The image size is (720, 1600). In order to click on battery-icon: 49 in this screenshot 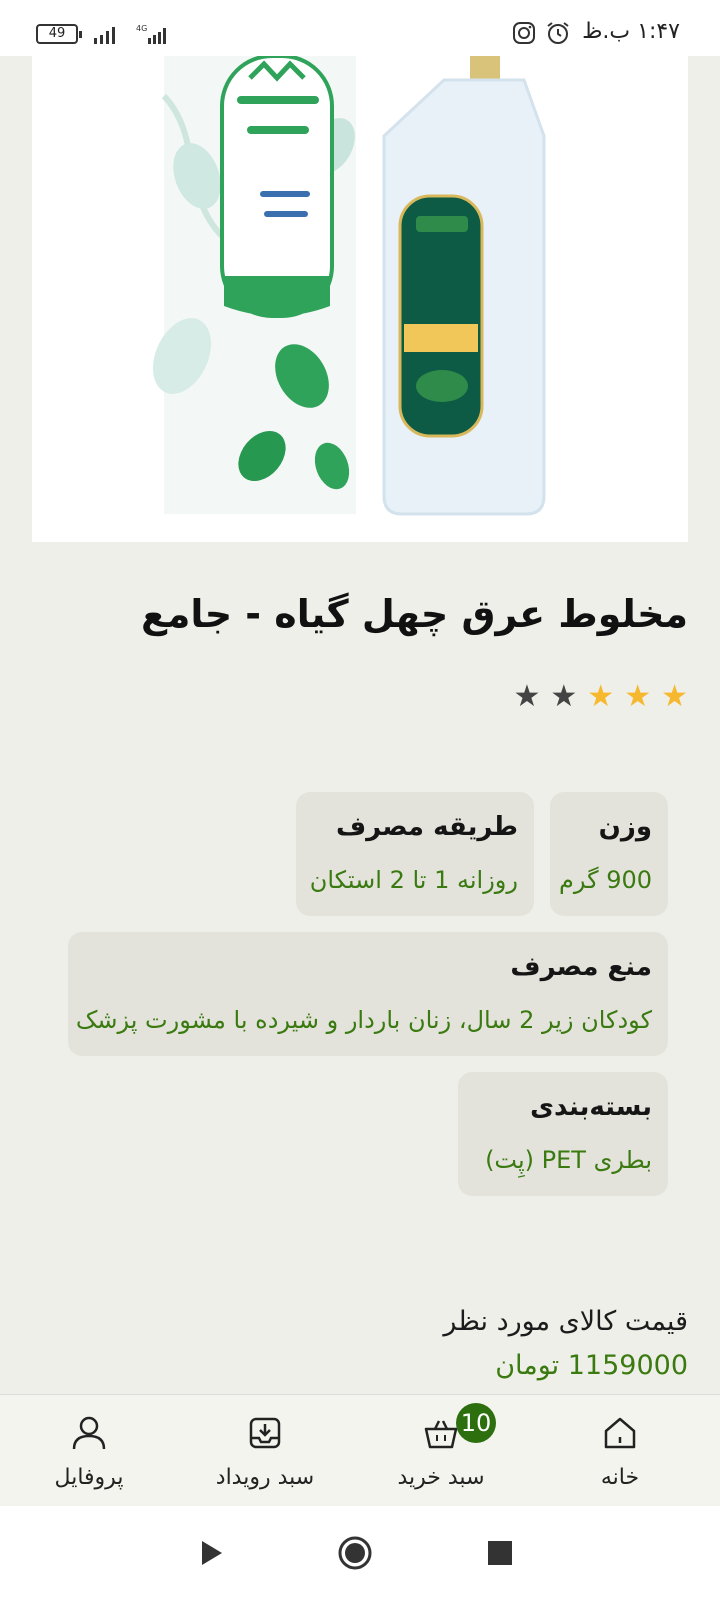, I will do `click(59, 34)`.